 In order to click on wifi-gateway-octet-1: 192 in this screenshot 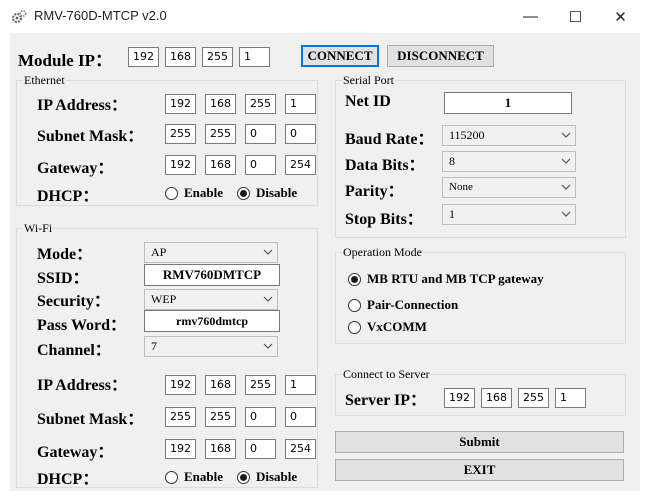, I will do `click(180, 449)`.